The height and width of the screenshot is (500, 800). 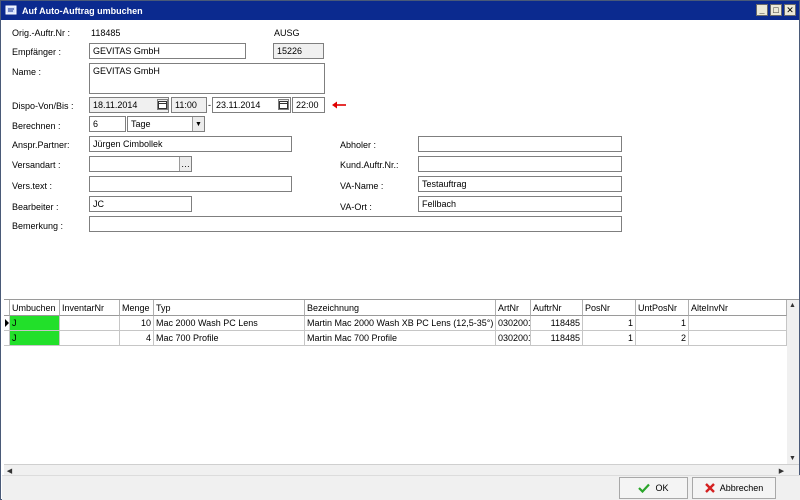 What do you see at coordinates (520, 184) in the screenshot?
I see `vaname-field: Testauftrag` at bounding box center [520, 184].